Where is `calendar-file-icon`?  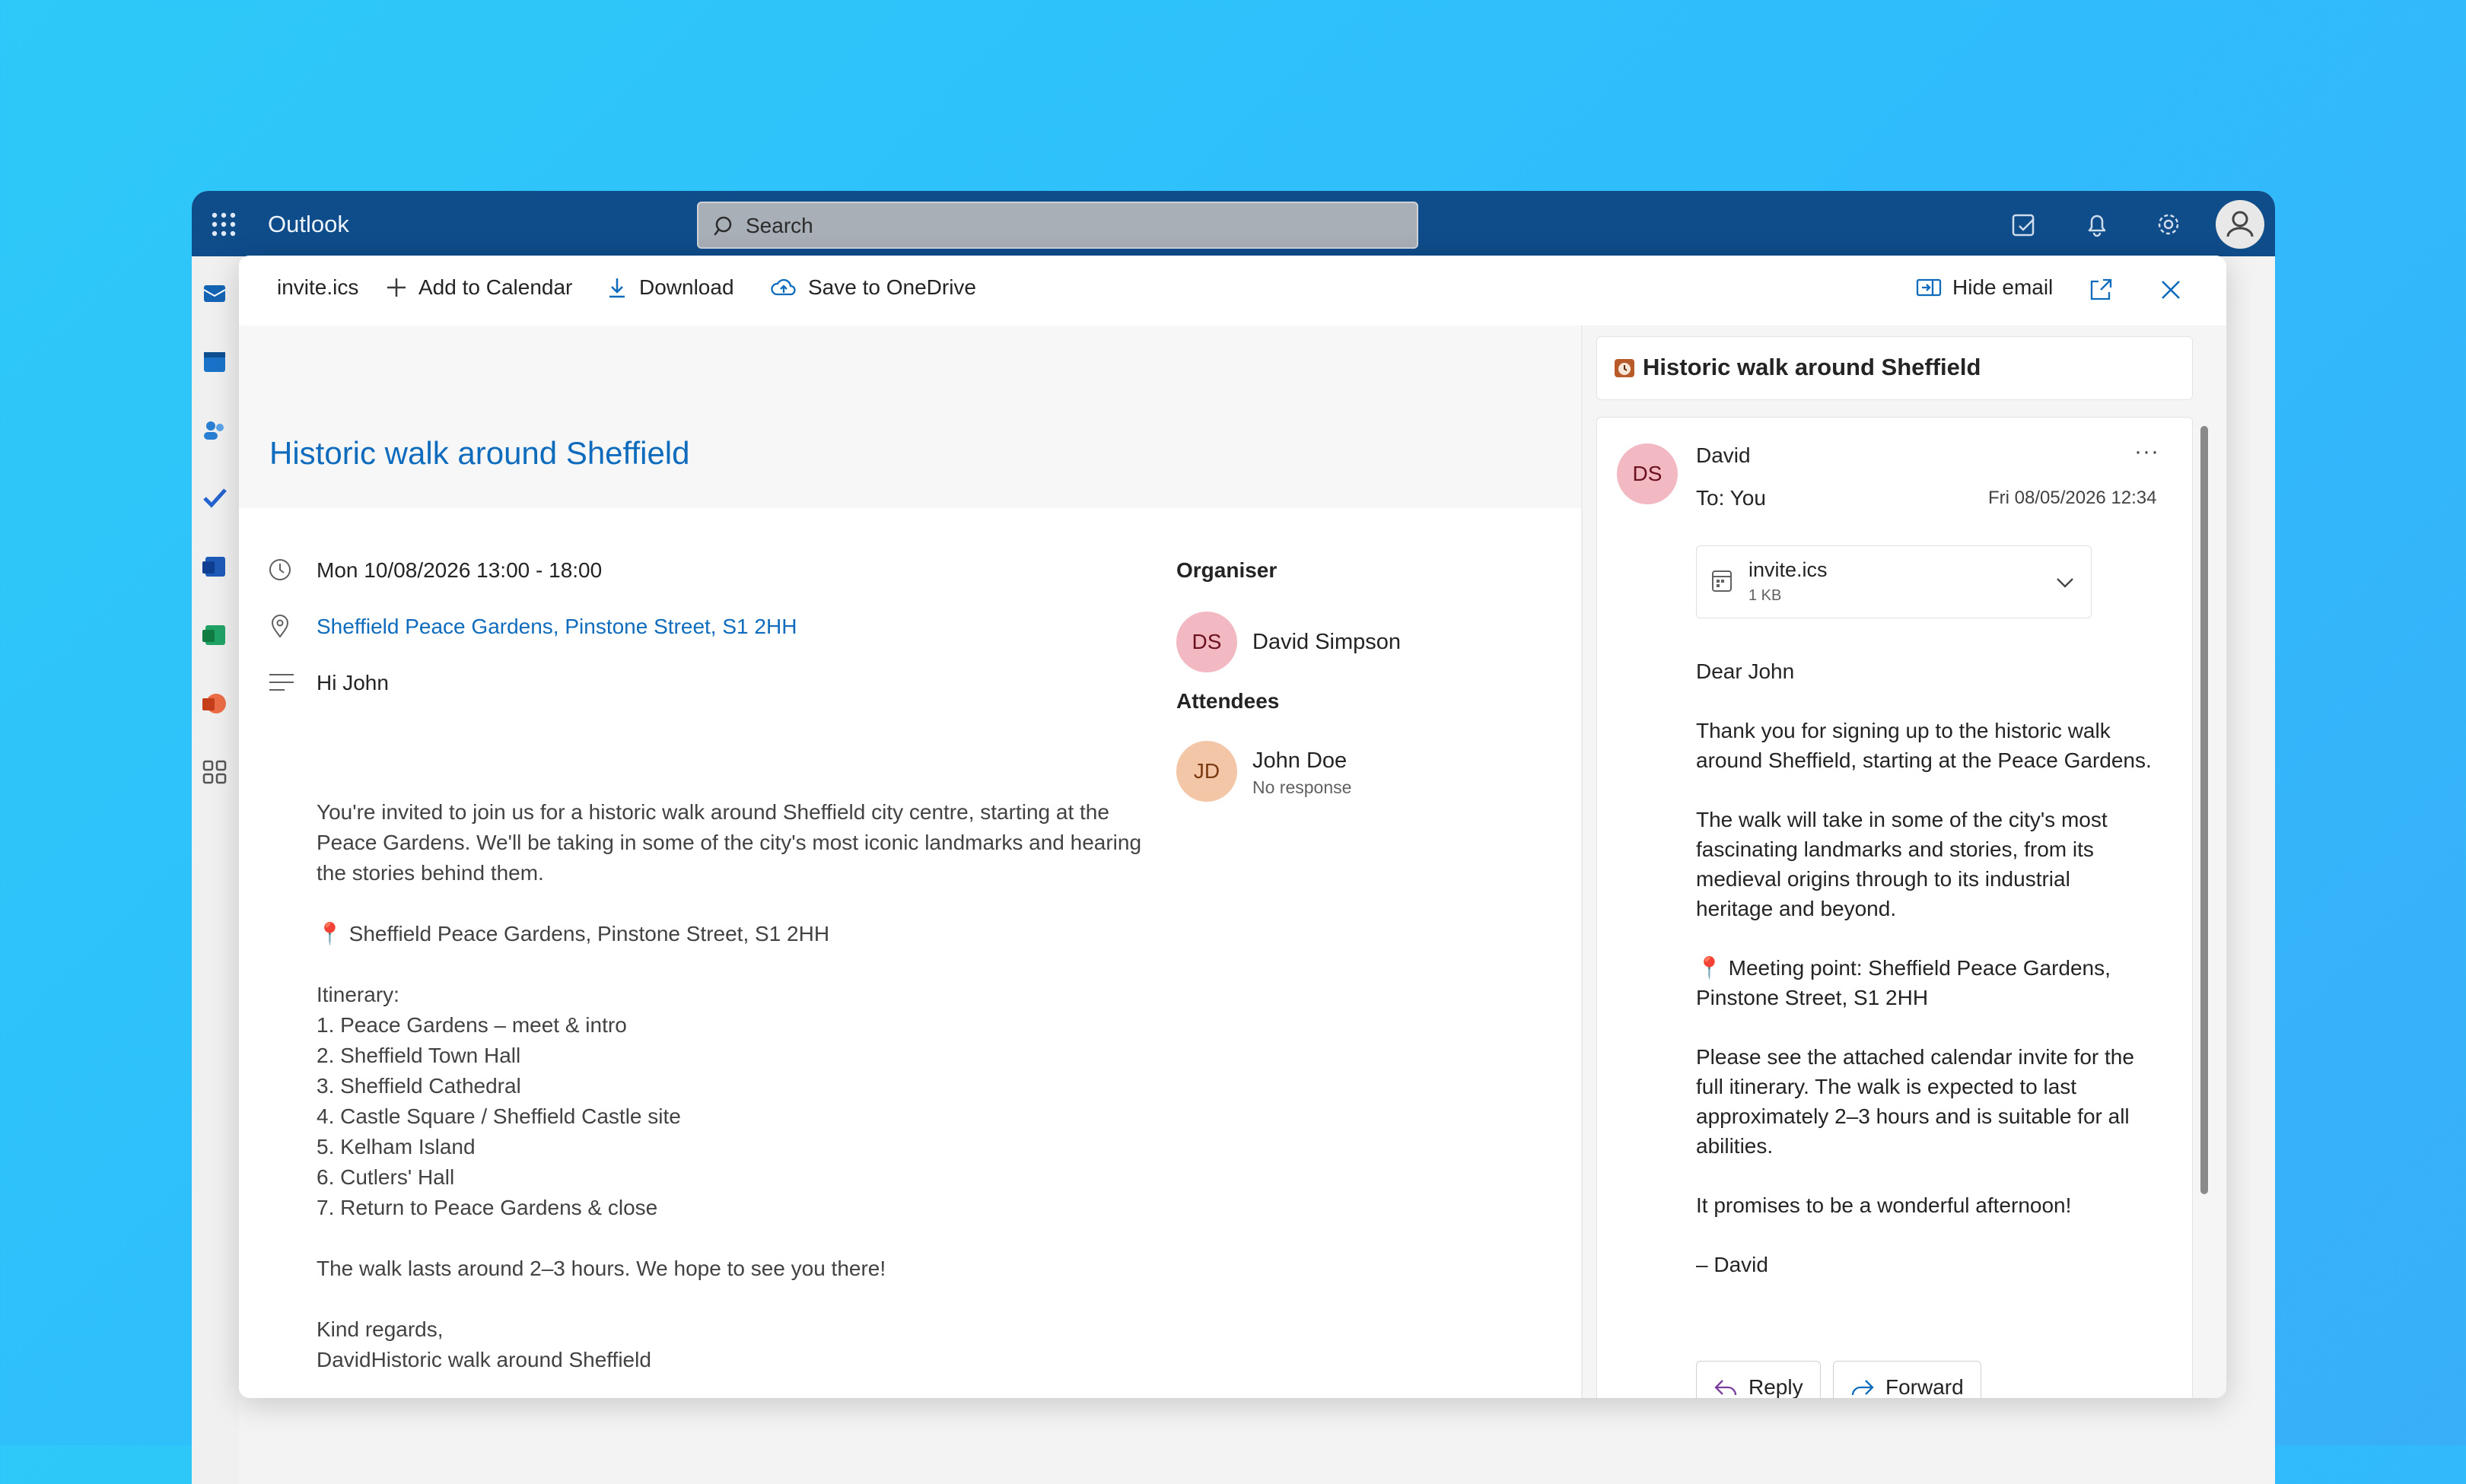
calendar-file-icon is located at coordinates (1722, 581).